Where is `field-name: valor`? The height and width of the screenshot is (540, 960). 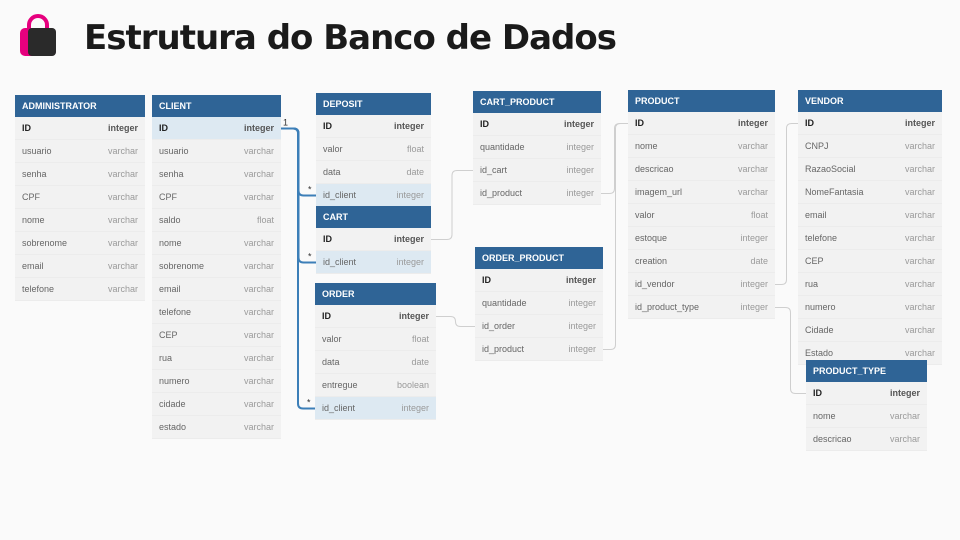 field-name: valor is located at coordinates (645, 215).